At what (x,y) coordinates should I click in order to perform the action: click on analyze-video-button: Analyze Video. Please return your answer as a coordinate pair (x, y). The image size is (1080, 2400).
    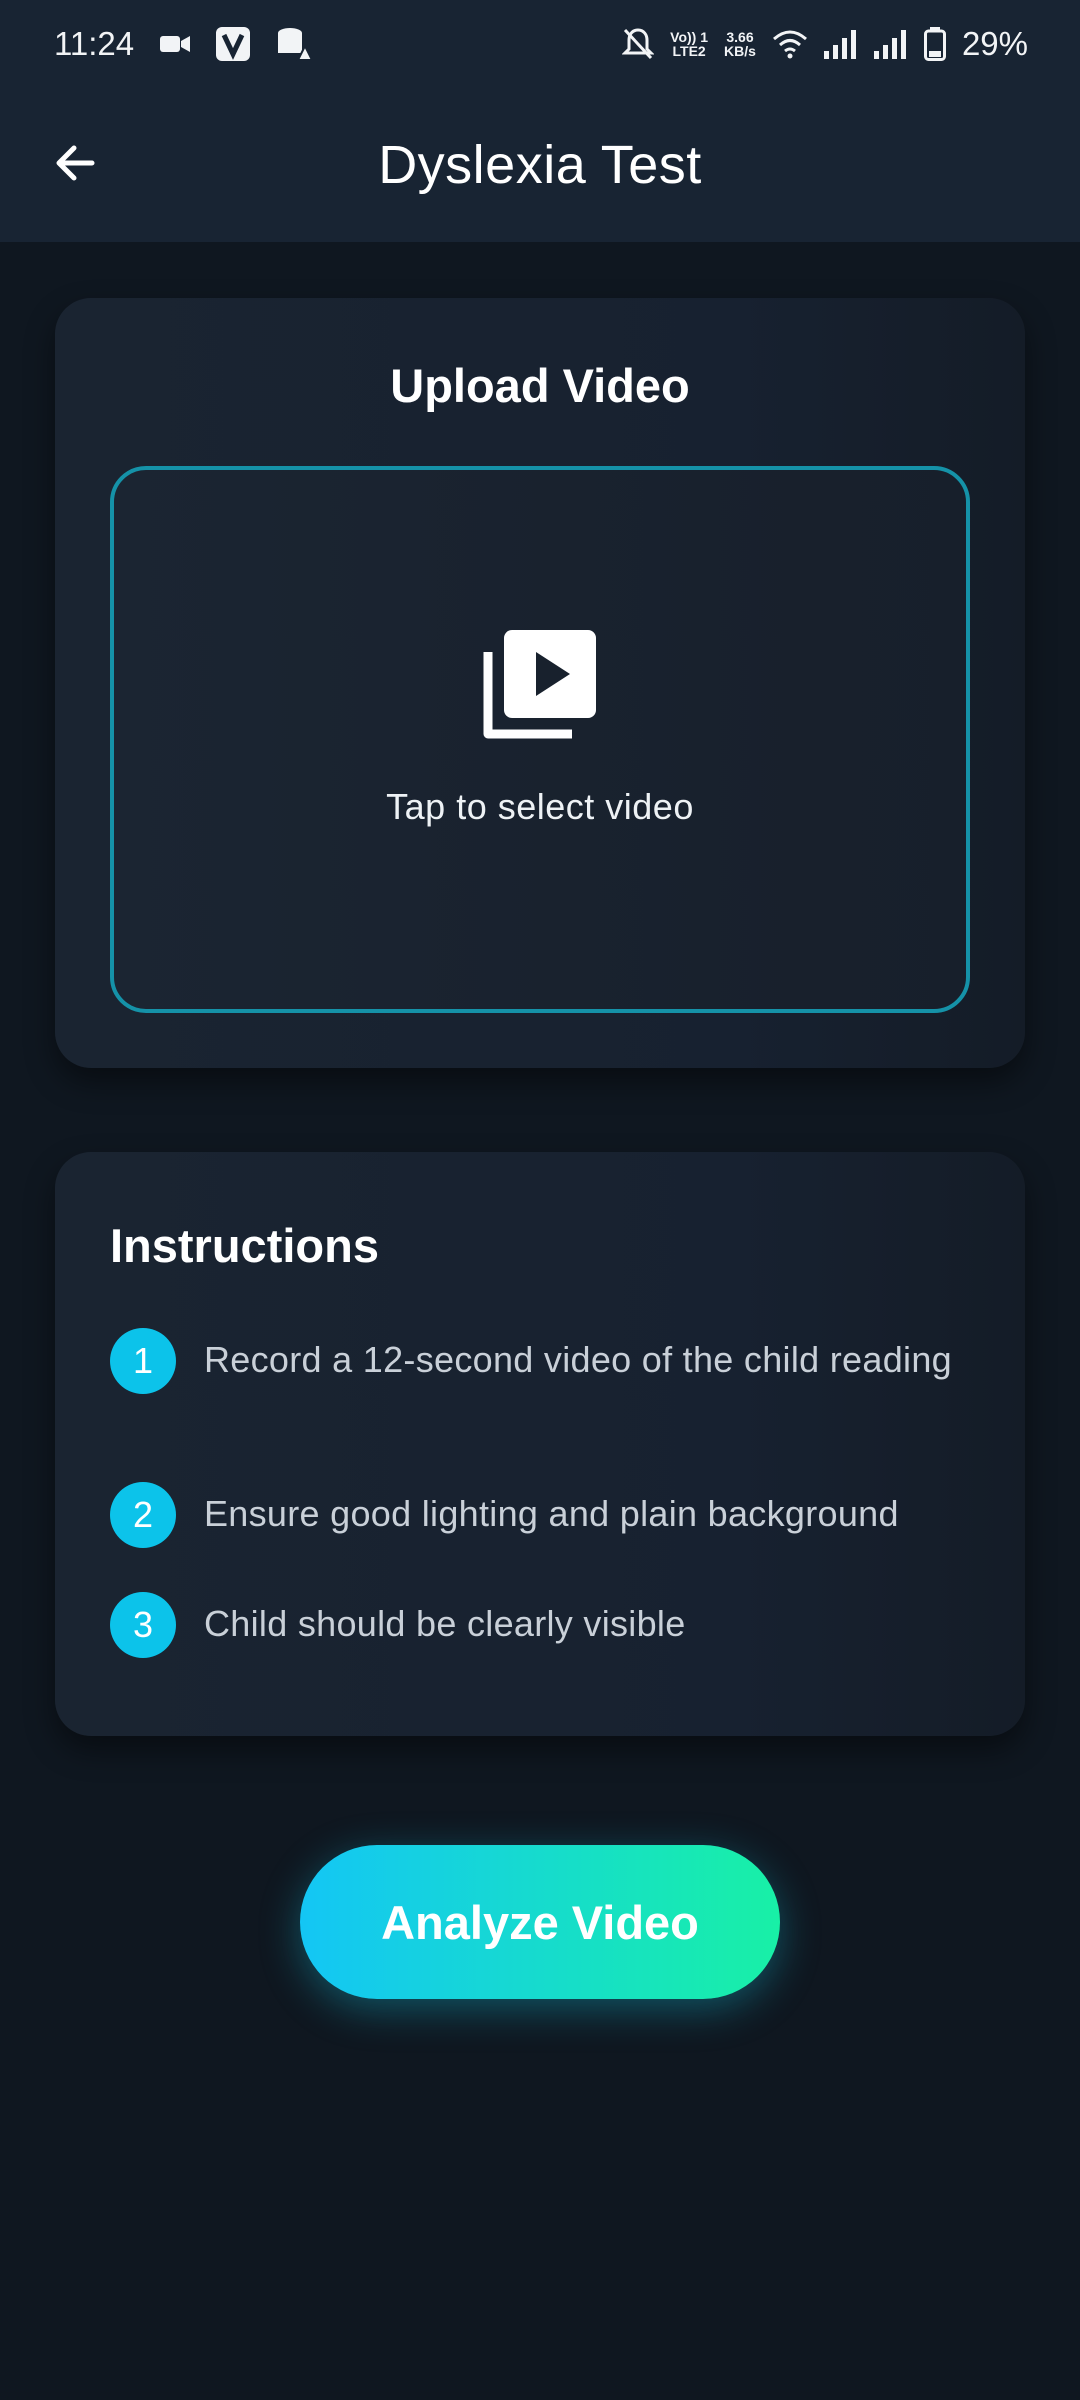
    Looking at the image, I should click on (540, 1922).